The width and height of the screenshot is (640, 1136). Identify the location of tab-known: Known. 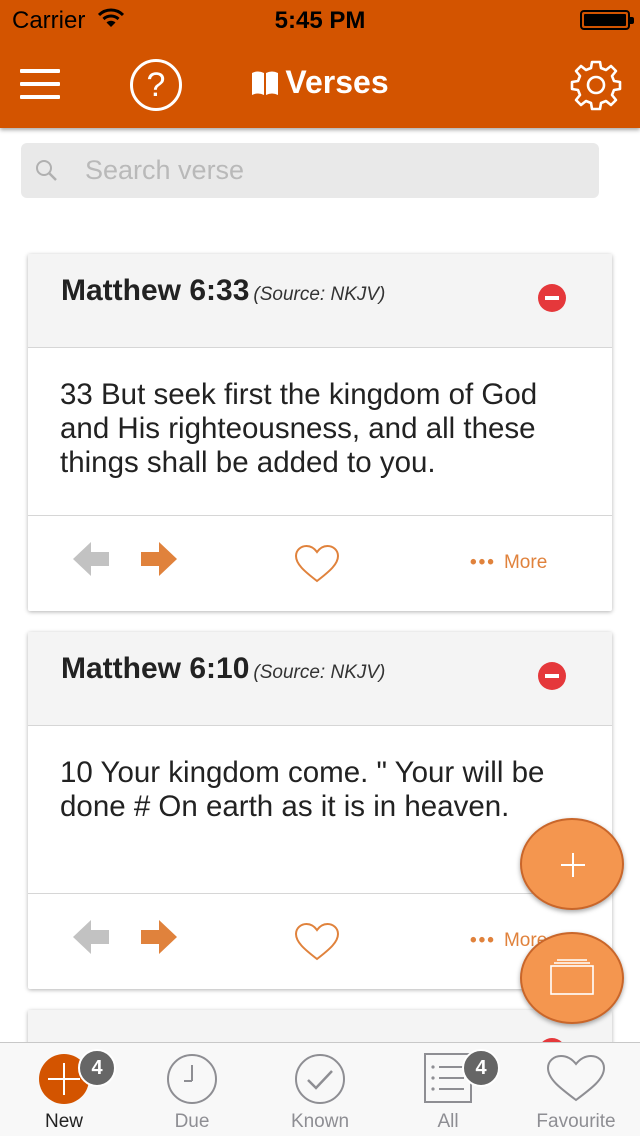
(320, 1089).